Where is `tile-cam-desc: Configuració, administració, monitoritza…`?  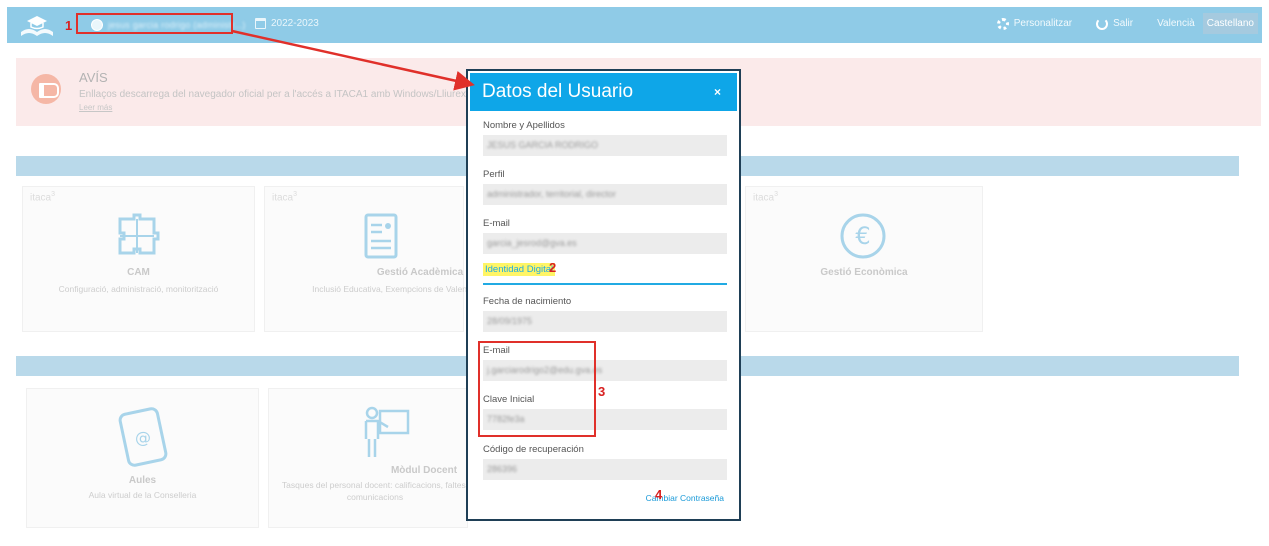
tile-cam-desc: Configuració, administració, monitoritza… is located at coordinates (138, 289).